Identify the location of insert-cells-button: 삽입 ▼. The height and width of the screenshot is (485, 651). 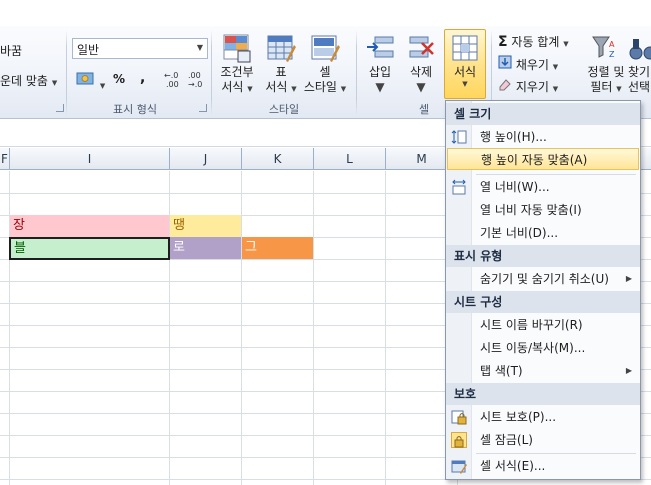
(380, 64).